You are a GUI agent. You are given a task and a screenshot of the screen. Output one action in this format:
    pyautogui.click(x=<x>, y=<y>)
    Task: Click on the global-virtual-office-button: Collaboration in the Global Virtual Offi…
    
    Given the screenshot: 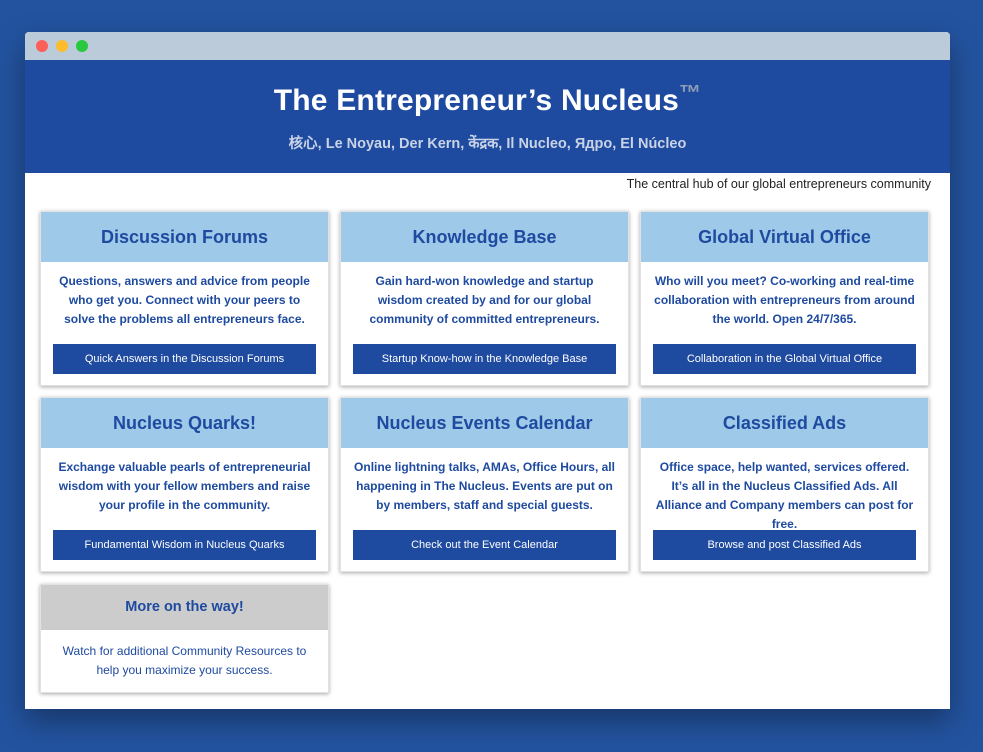 What is the action you would take?
    pyautogui.click(x=784, y=359)
    